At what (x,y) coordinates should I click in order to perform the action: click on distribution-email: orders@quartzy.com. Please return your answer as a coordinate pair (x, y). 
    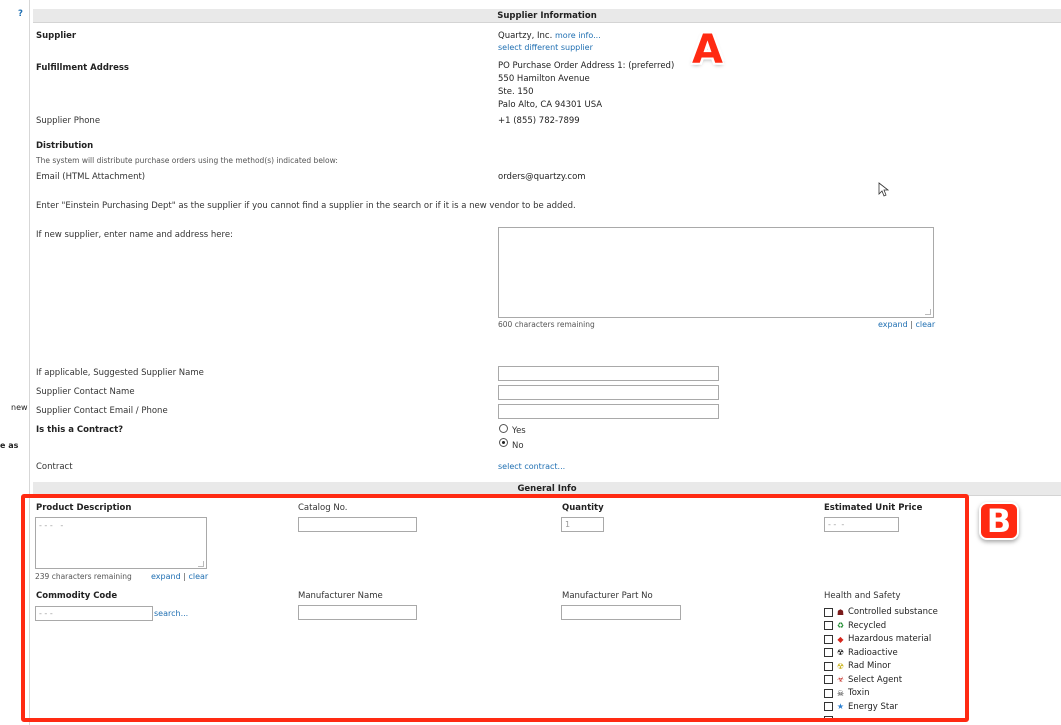
    Looking at the image, I should click on (542, 177).